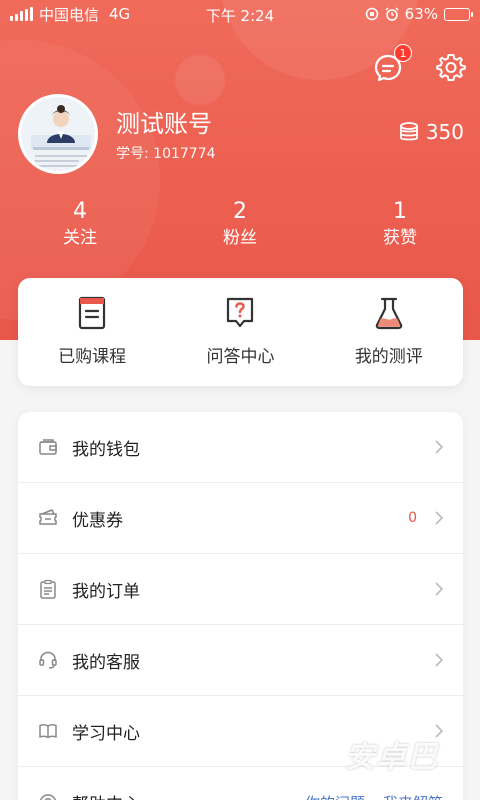  Describe the element at coordinates (444, 132) in the screenshot. I see `coins-value: 350` at that location.